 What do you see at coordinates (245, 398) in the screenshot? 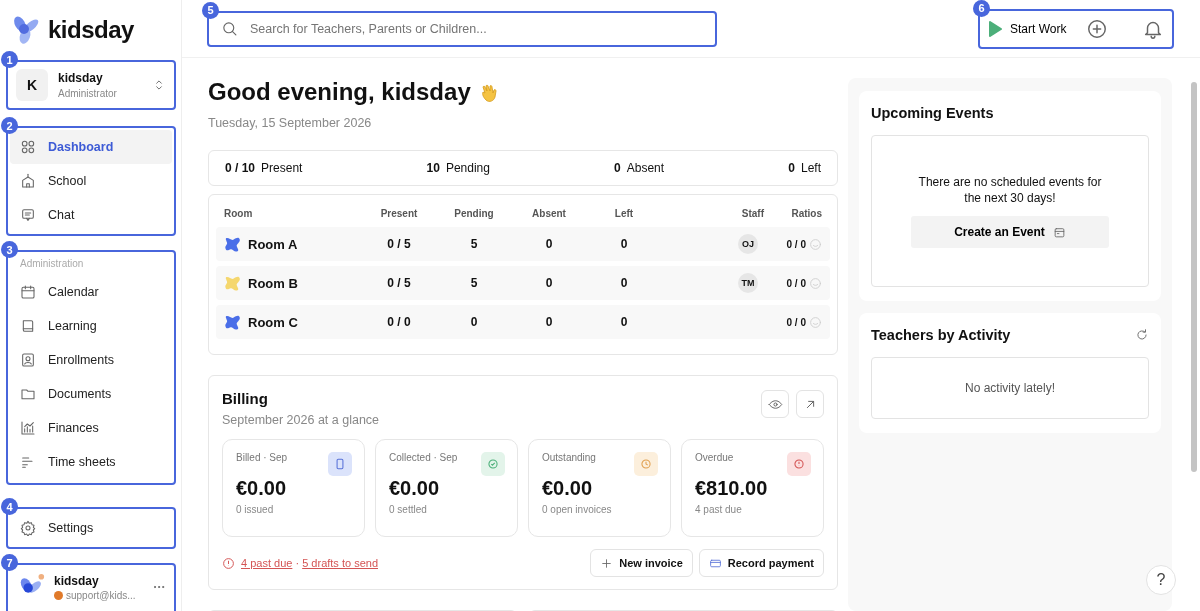
I see `billing-title: Billing` at bounding box center [245, 398].